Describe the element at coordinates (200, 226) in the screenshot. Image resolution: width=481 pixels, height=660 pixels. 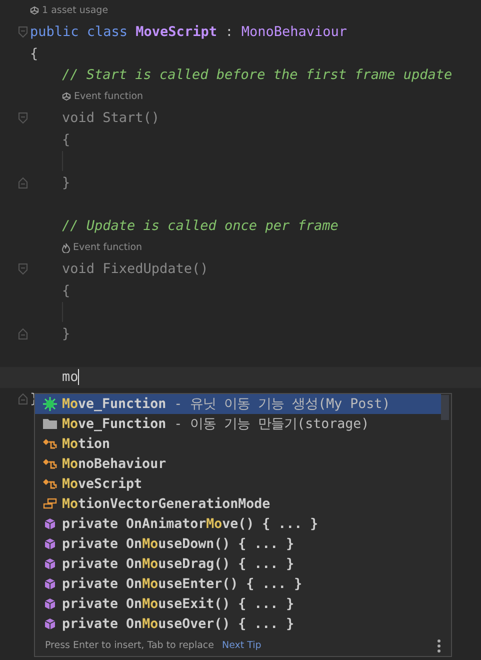
I see `code-token: // Update is called once per frame` at that location.